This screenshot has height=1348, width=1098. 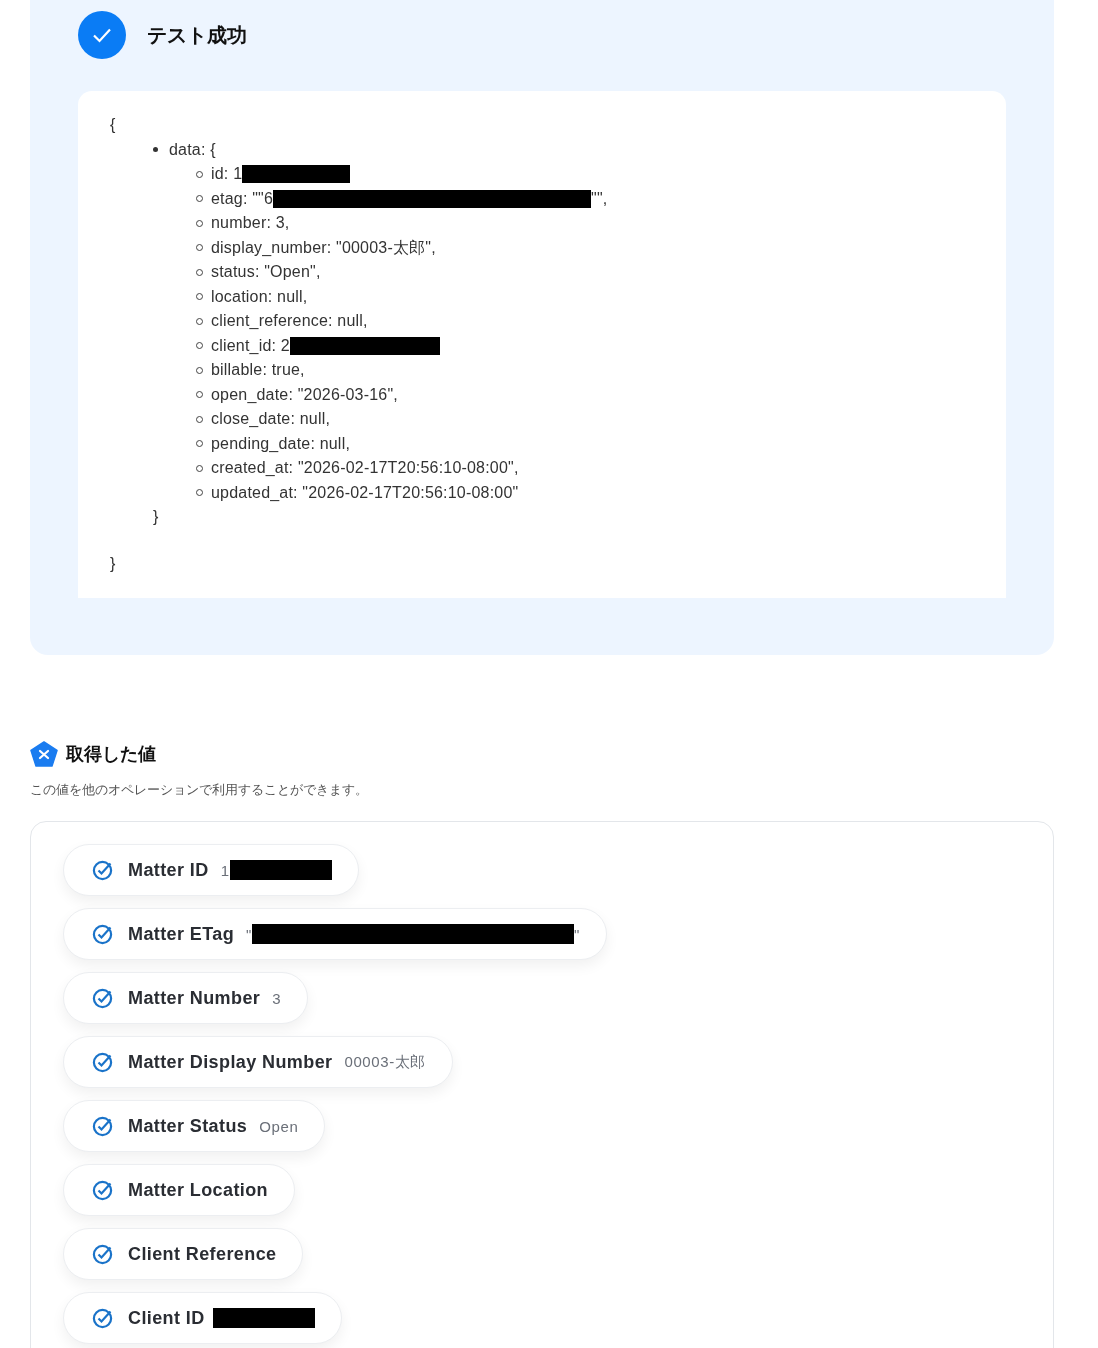 I want to click on value-chip: Matter Status Open, so click(x=194, y=1126).